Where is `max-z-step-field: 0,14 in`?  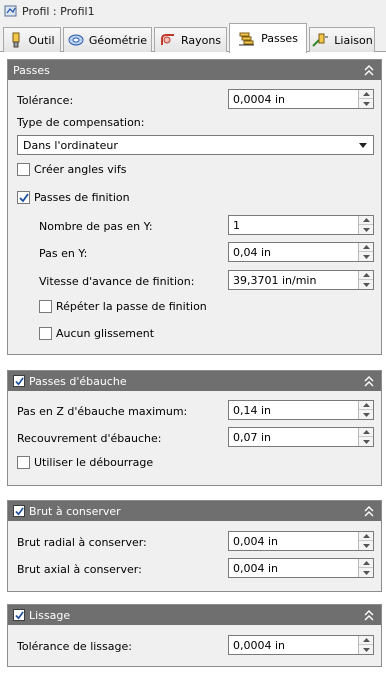 max-z-step-field: 0,14 in is located at coordinates (301, 410).